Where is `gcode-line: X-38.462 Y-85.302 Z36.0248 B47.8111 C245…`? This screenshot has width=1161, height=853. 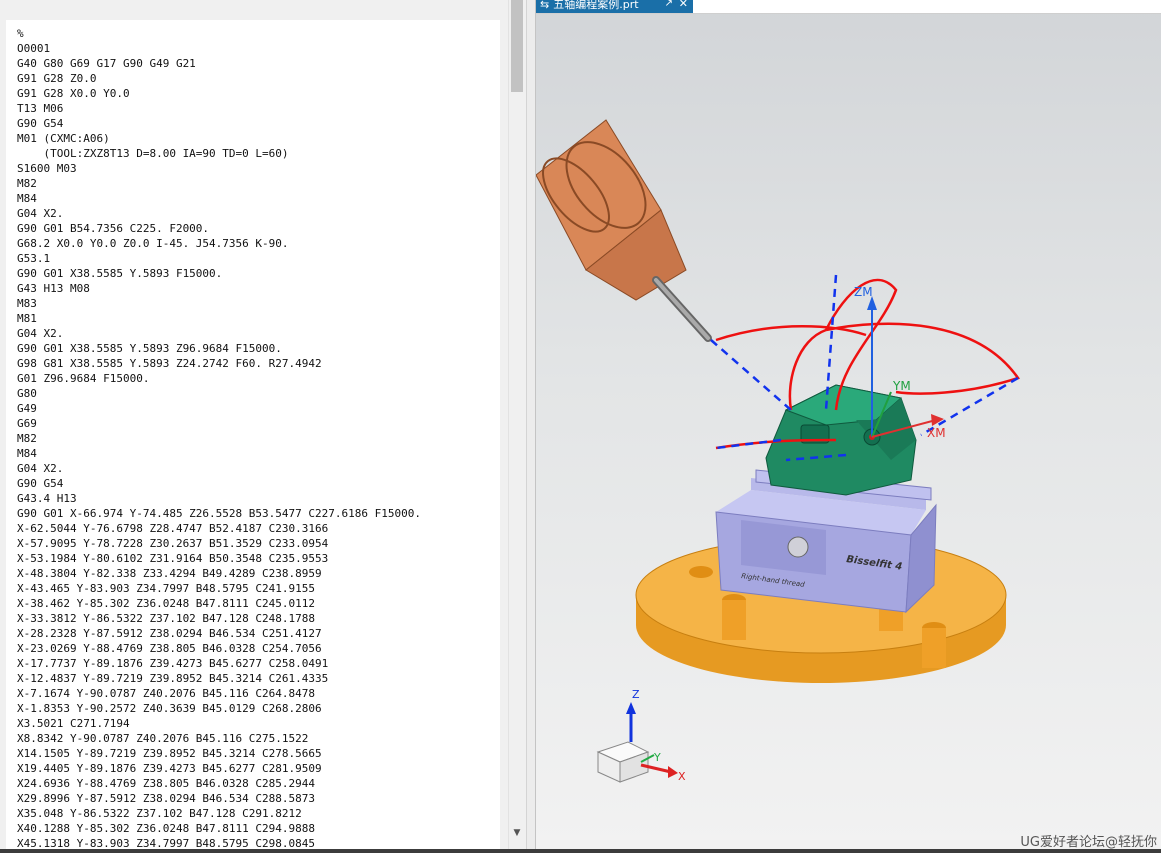
gcode-line: X-38.462 Y-85.302 Z36.0248 B47.8111 C245… is located at coordinates (166, 603).